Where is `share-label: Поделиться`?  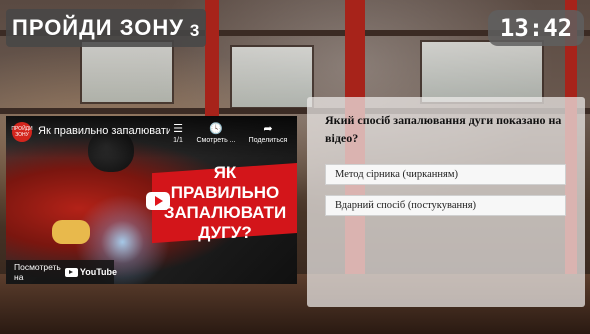
share-label: Поделиться is located at coordinates (268, 140).